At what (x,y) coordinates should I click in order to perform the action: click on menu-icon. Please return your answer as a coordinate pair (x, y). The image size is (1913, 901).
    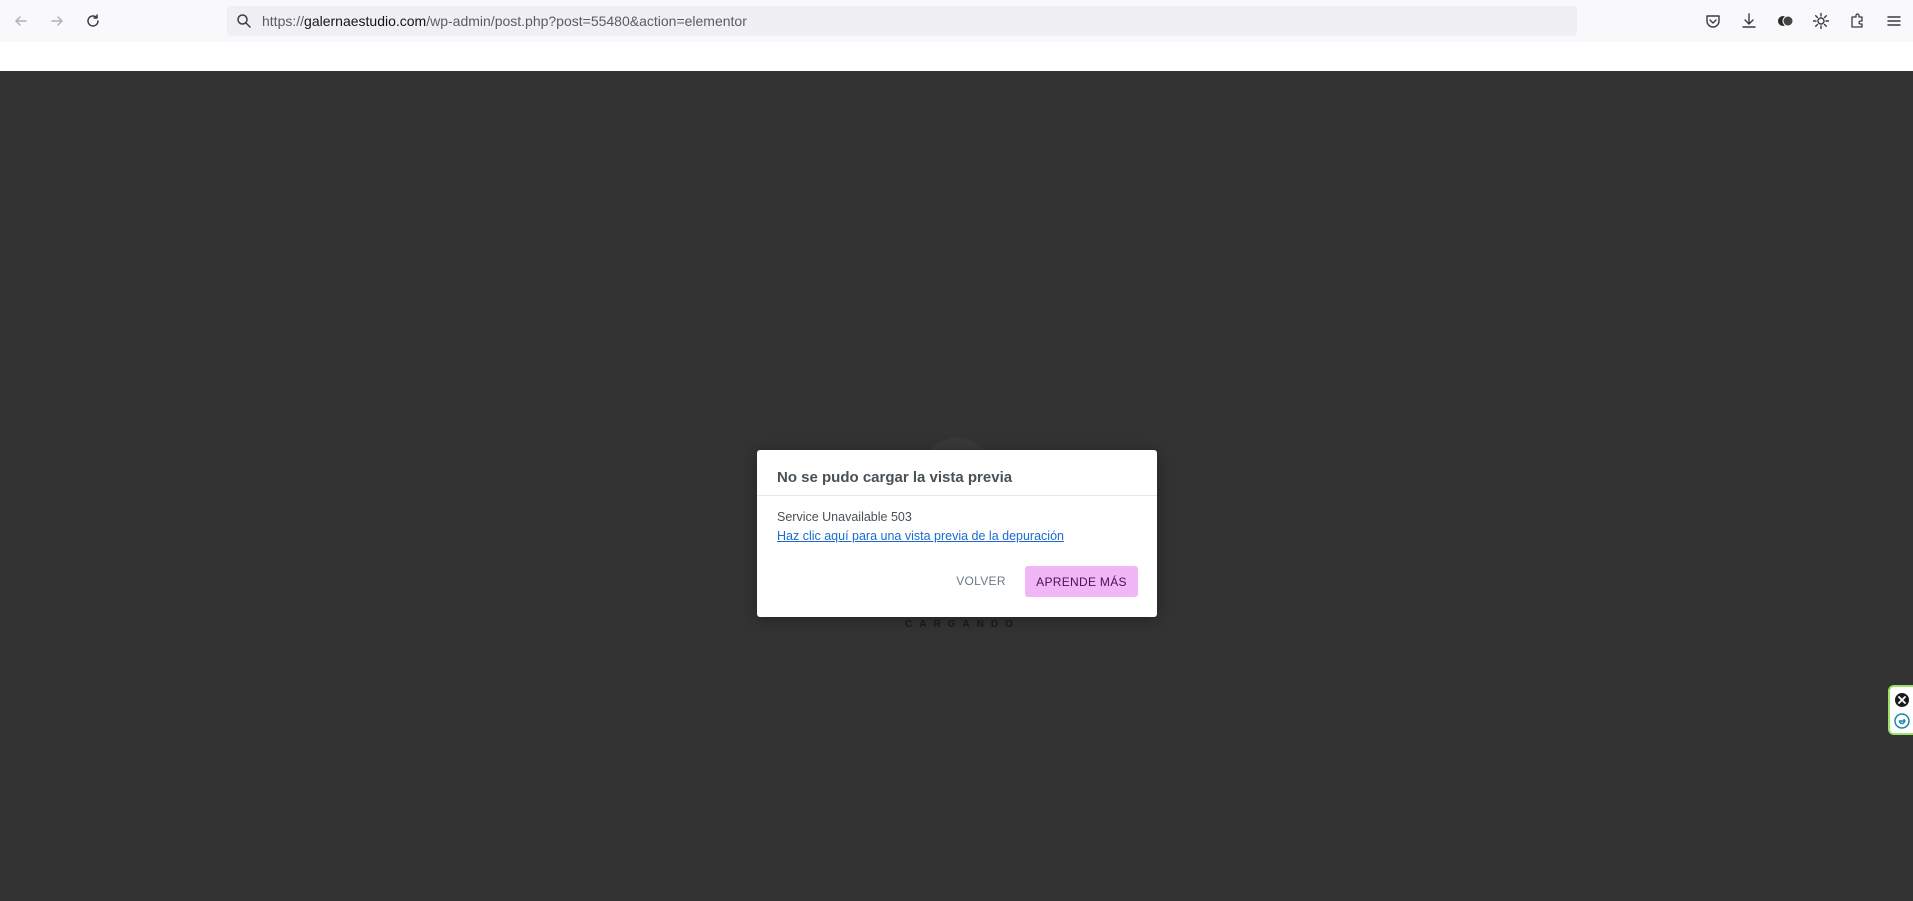
    Looking at the image, I should click on (1894, 21).